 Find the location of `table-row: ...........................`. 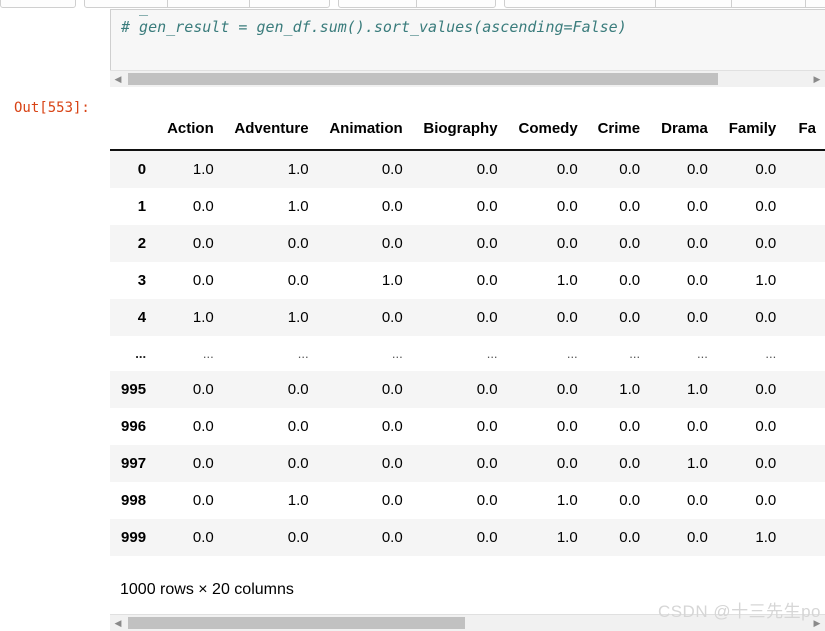

table-row: ........................... is located at coordinates (467, 353).